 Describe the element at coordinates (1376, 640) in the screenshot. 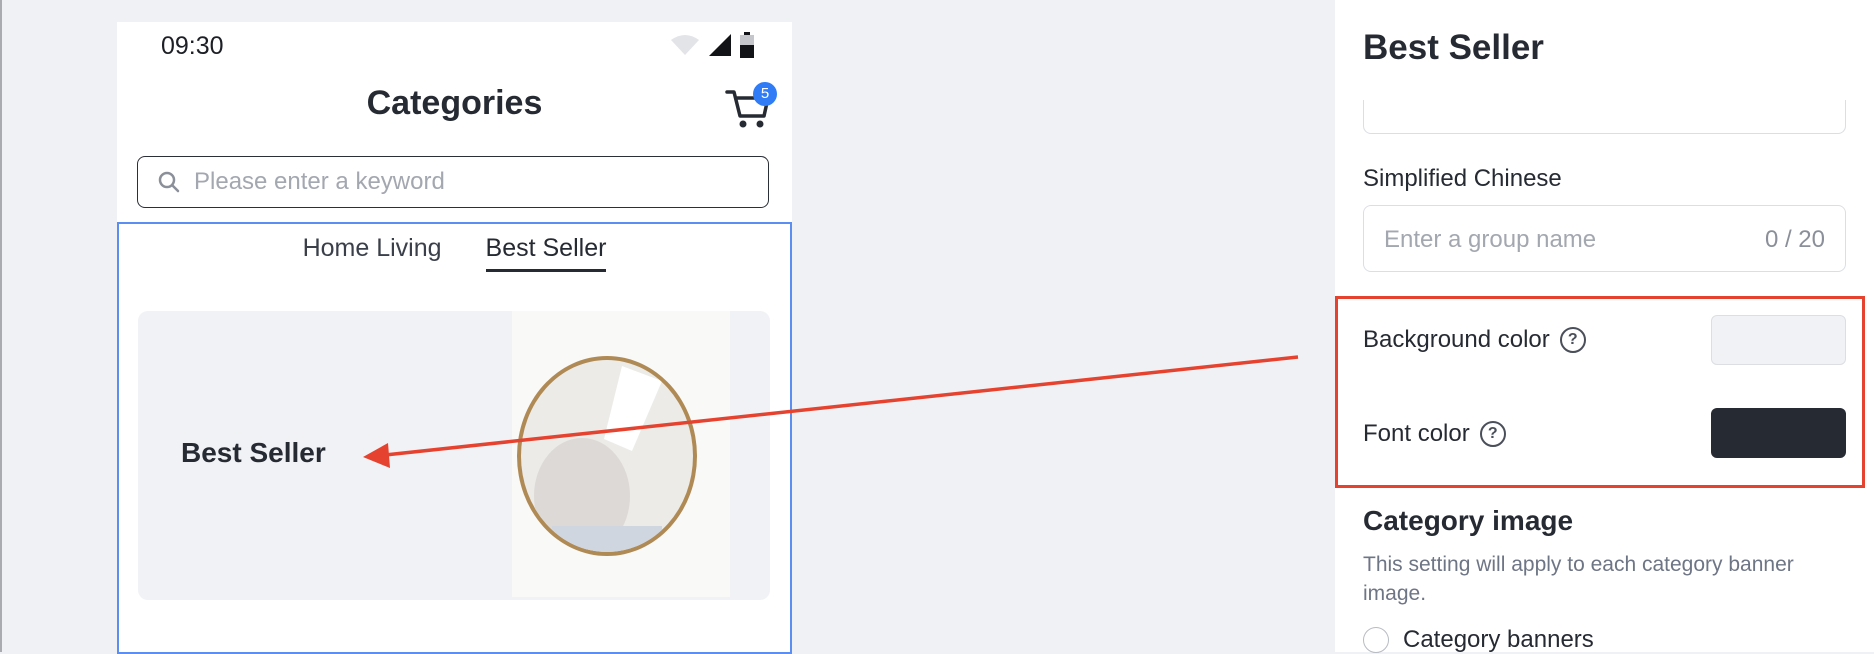

I see `radio-icon` at that location.